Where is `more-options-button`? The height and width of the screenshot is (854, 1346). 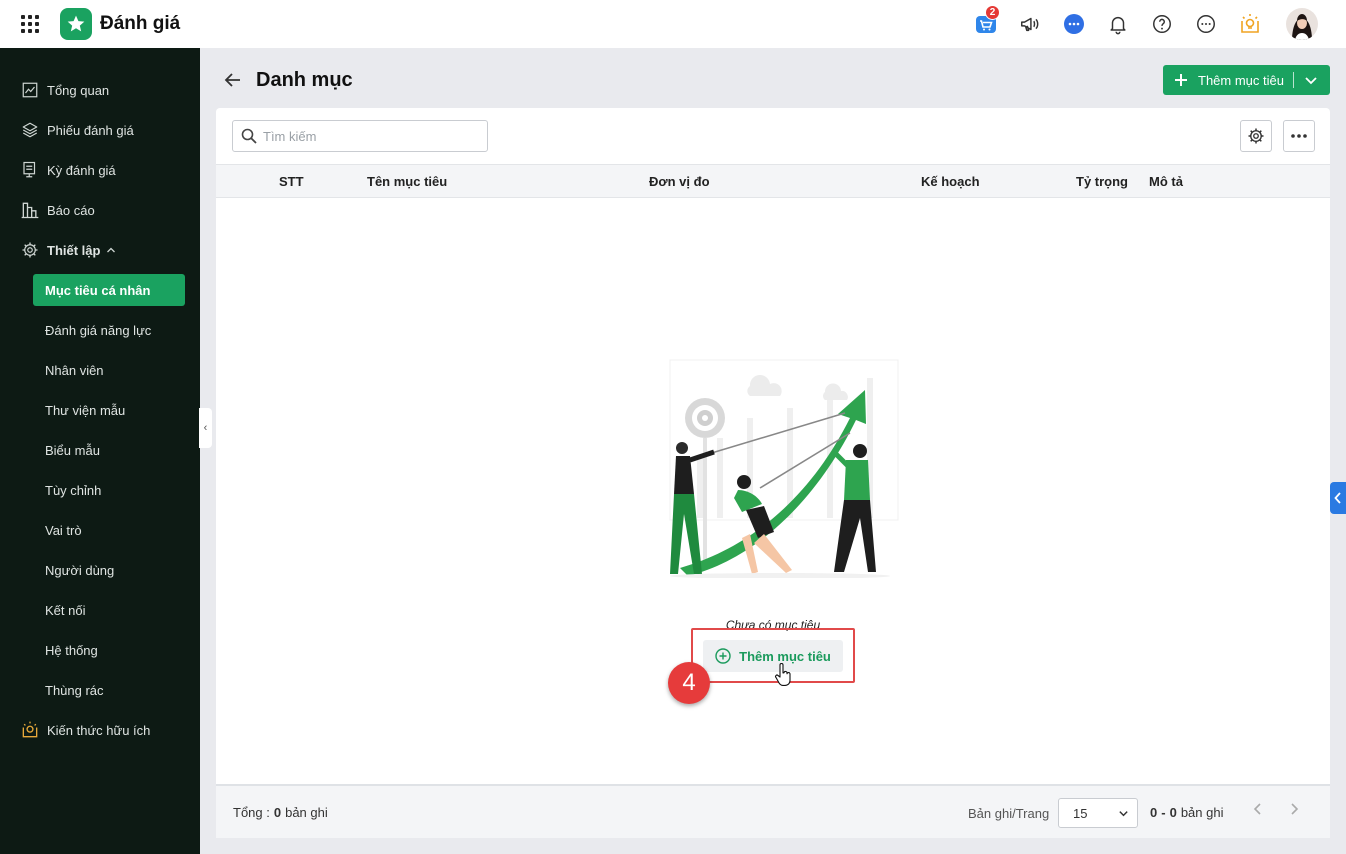 more-options-button is located at coordinates (1299, 136).